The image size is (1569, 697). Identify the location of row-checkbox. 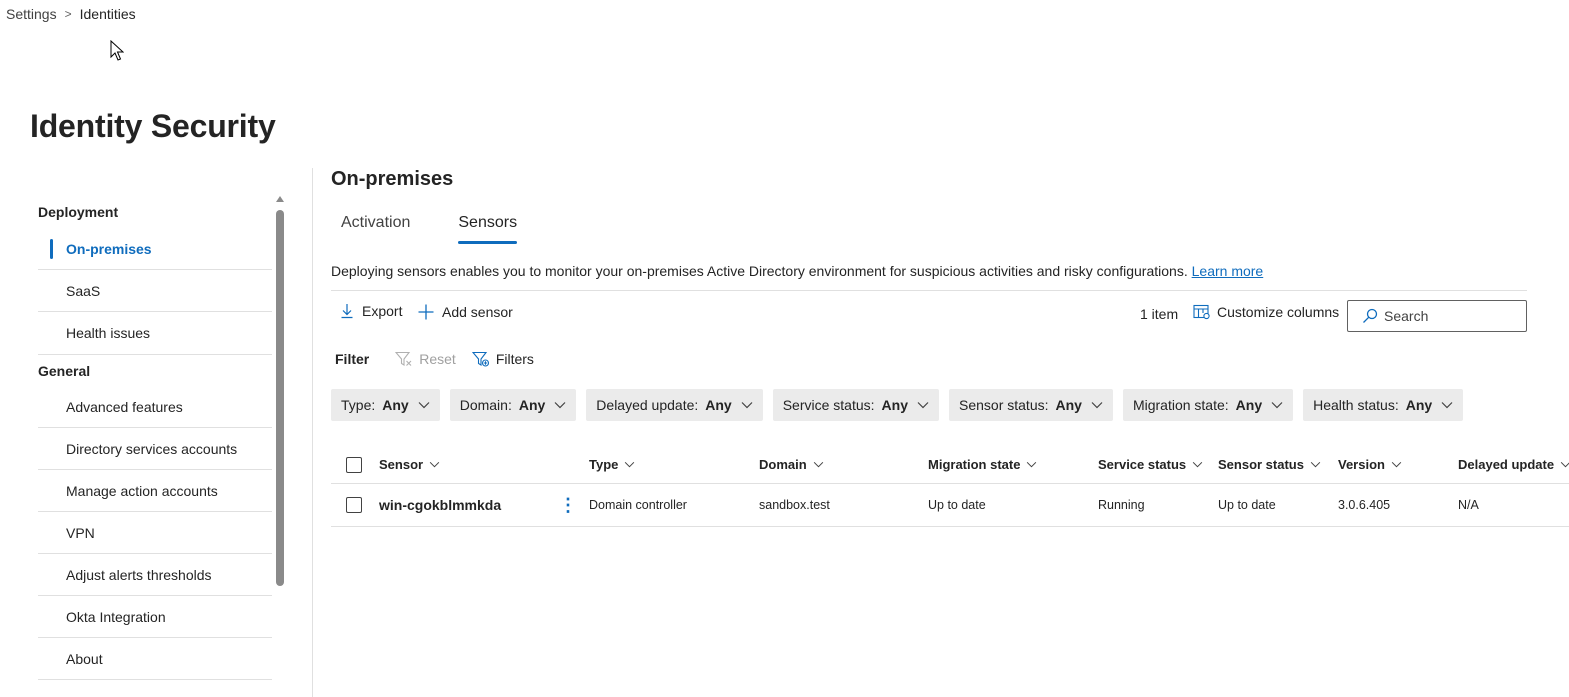
(354, 505).